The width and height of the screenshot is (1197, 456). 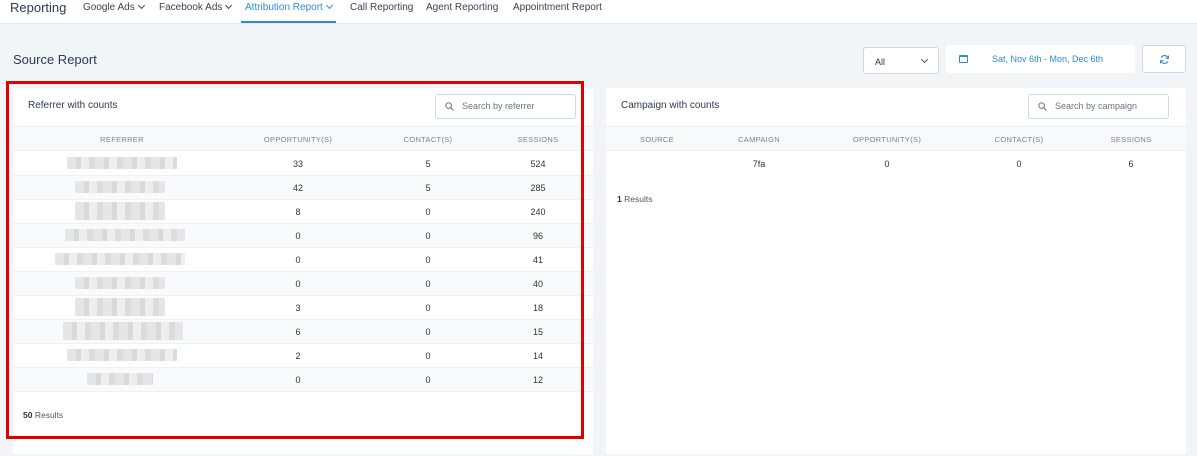 What do you see at coordinates (517, 106) in the screenshot?
I see `referrer-search-input` at bounding box center [517, 106].